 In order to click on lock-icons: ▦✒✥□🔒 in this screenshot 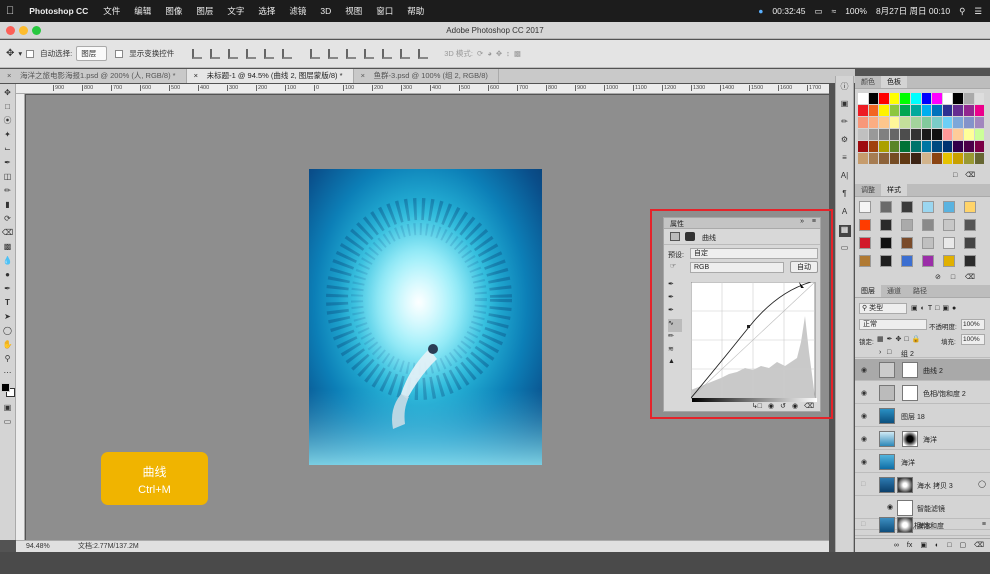, I will do `click(900, 339)`.